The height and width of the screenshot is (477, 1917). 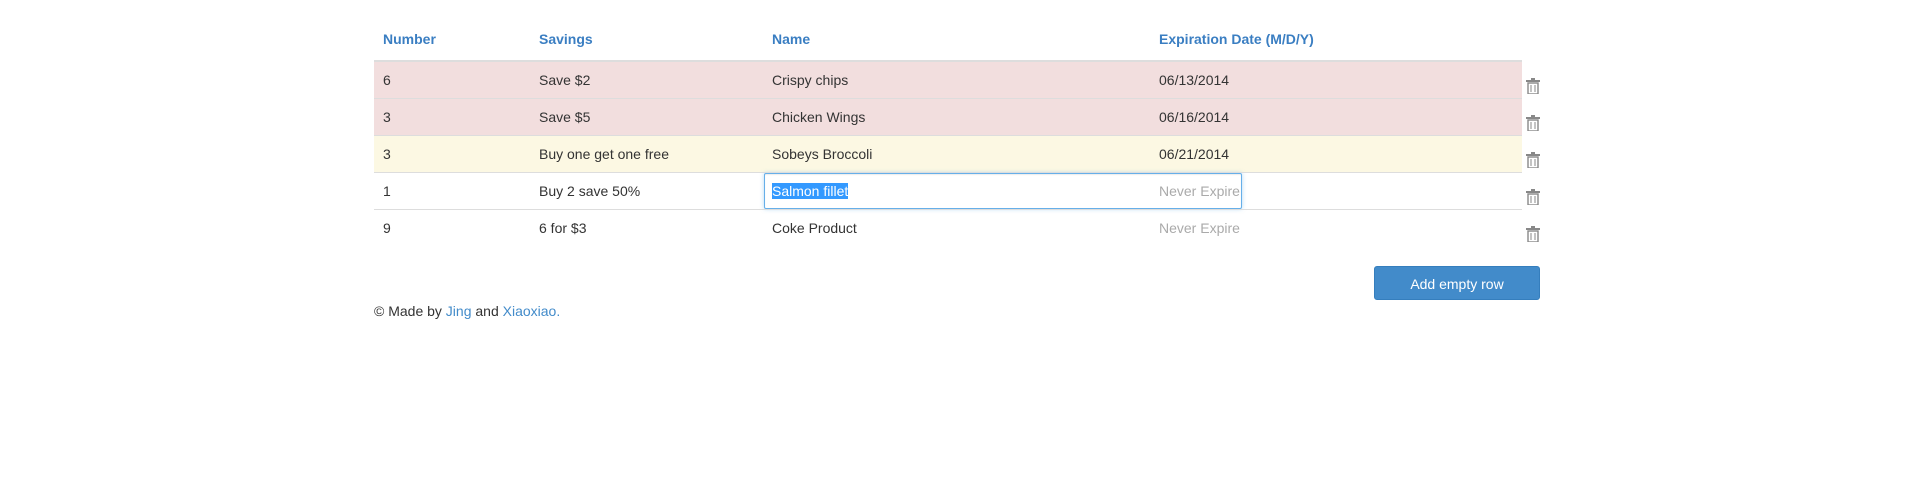 What do you see at coordinates (452, 191) in the screenshot?
I see `cell-number: 1` at bounding box center [452, 191].